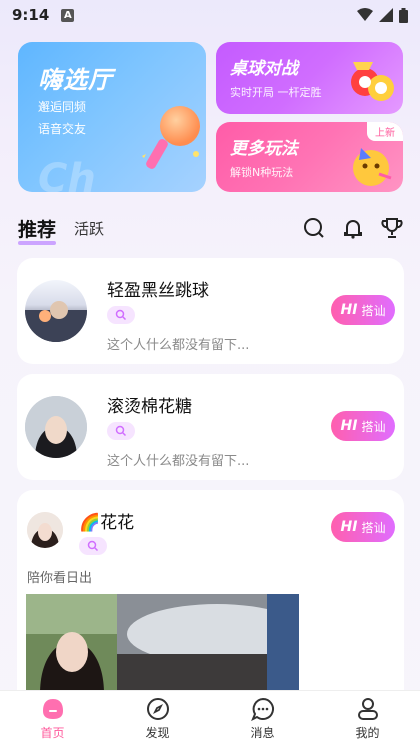  Describe the element at coordinates (157, 732) in the screenshot. I see `nav-discover-label: 发现` at that location.